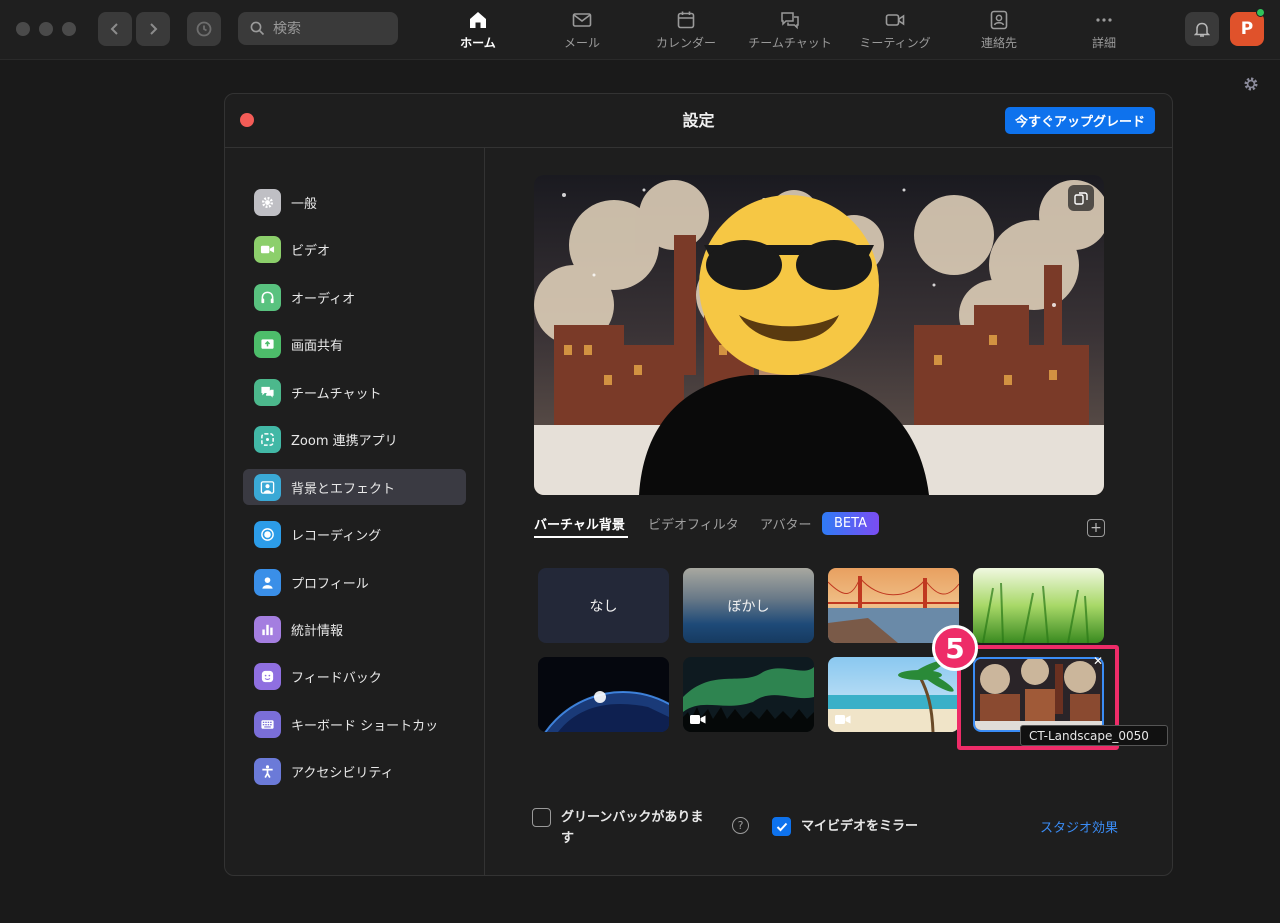 The image size is (1280, 923). Describe the element at coordinates (1103, 42) in the screenshot. I see `nav-tab-label: 詳細` at that location.